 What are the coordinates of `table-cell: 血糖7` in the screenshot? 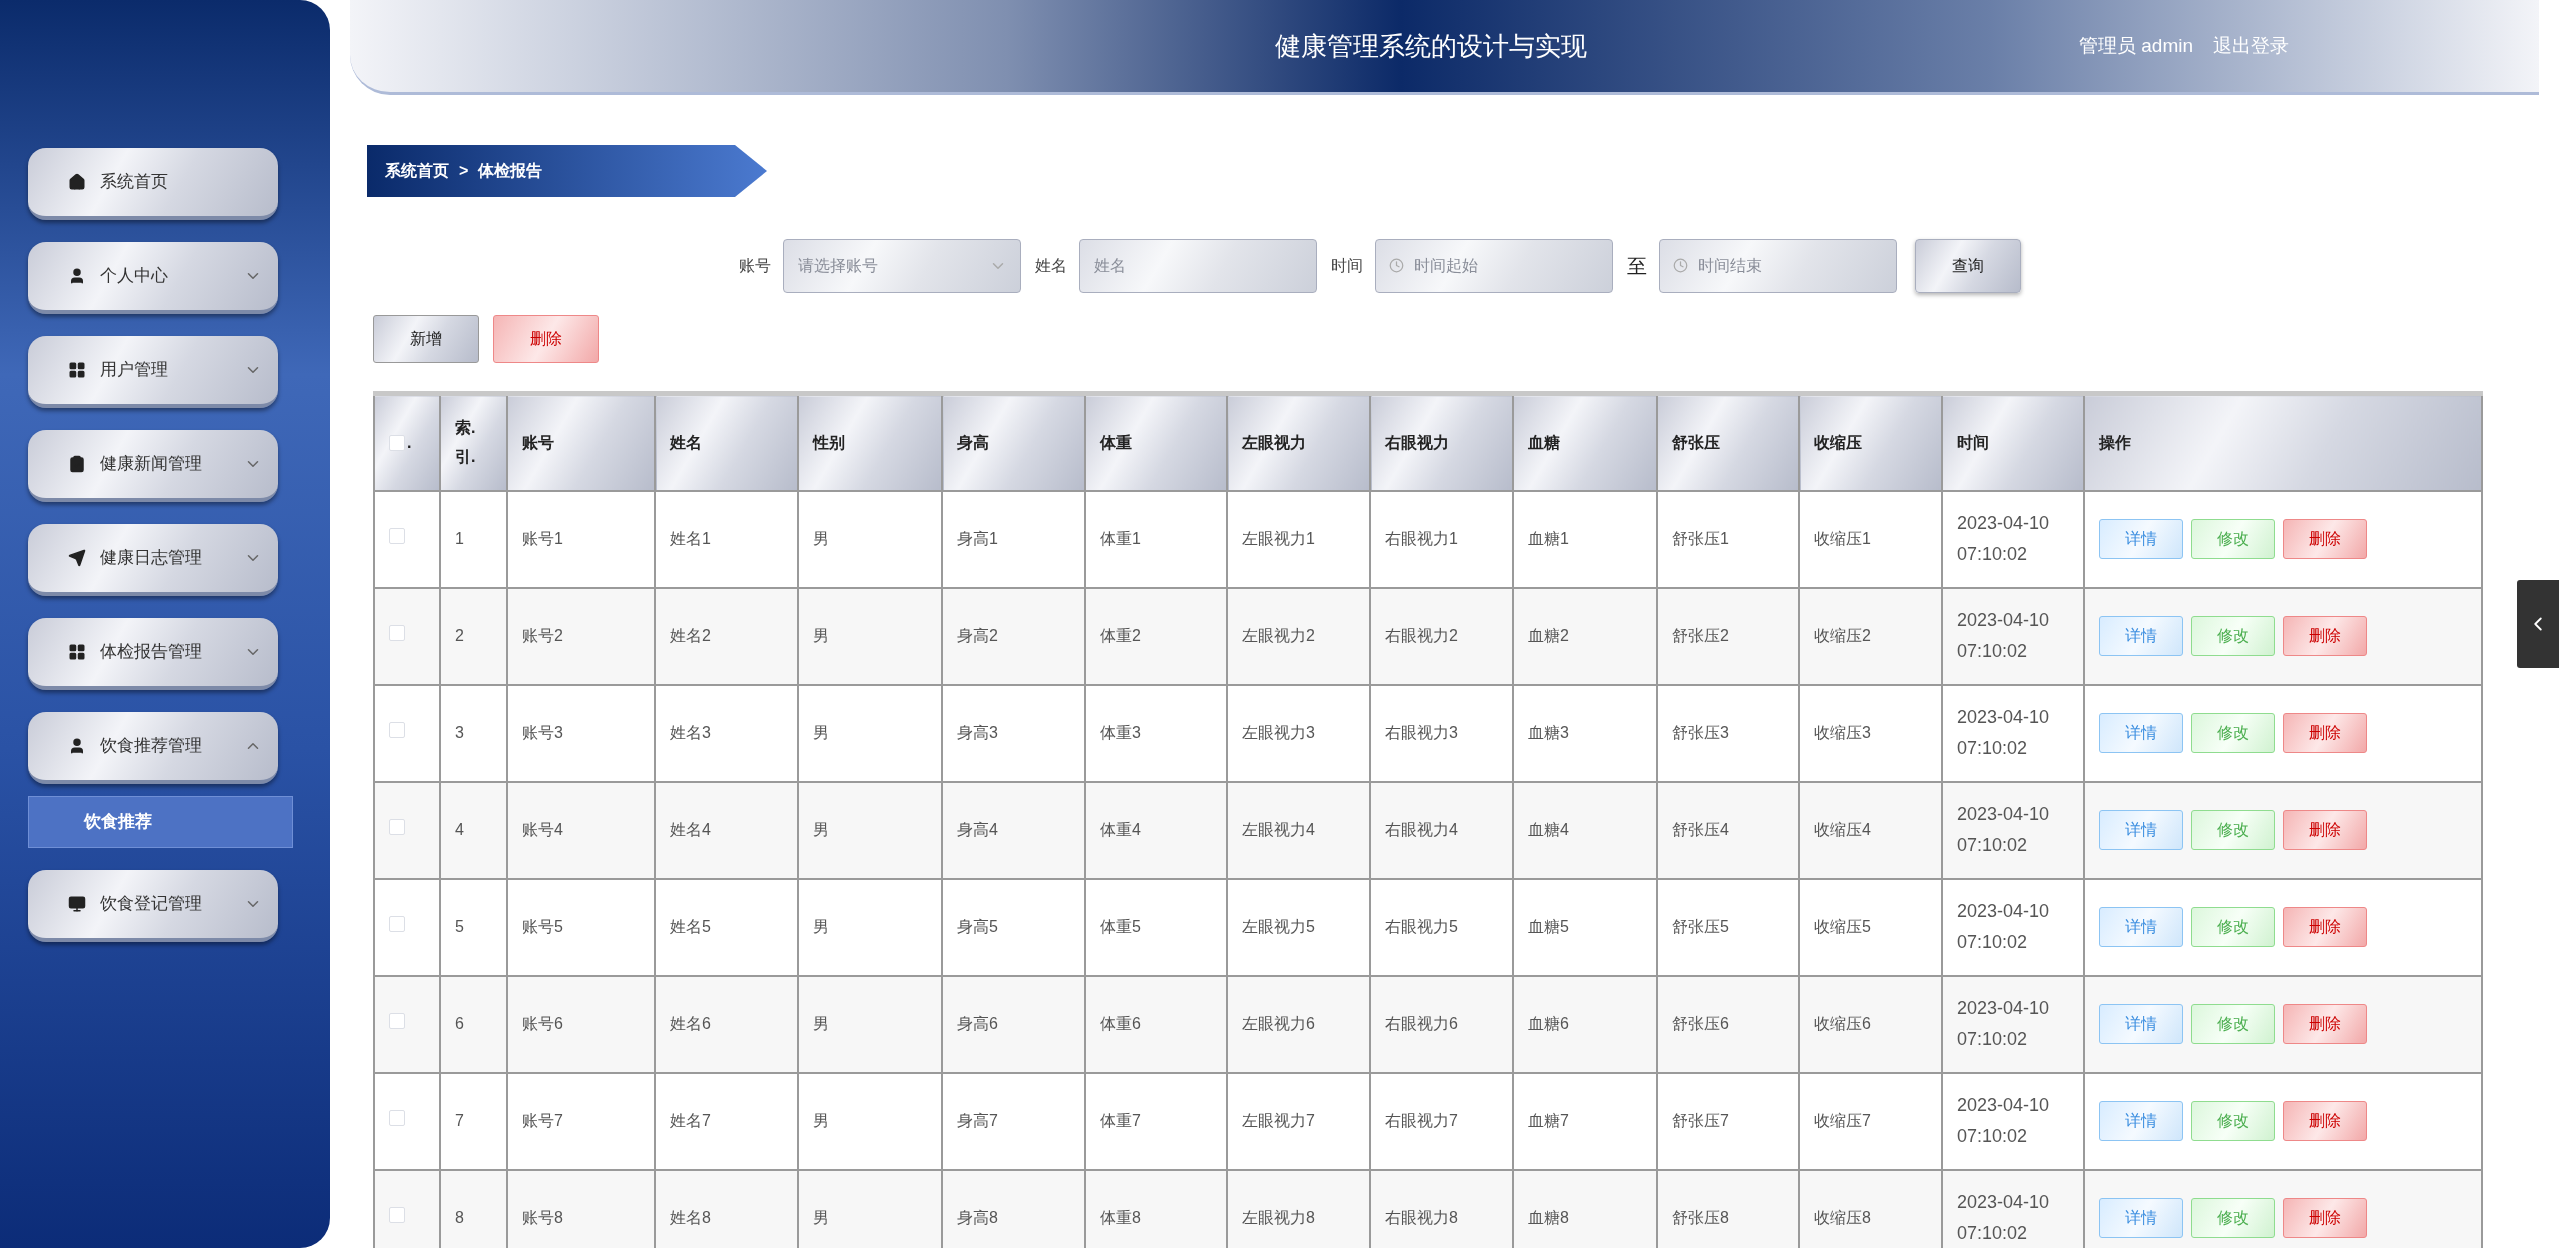 It's located at (1585, 1121).